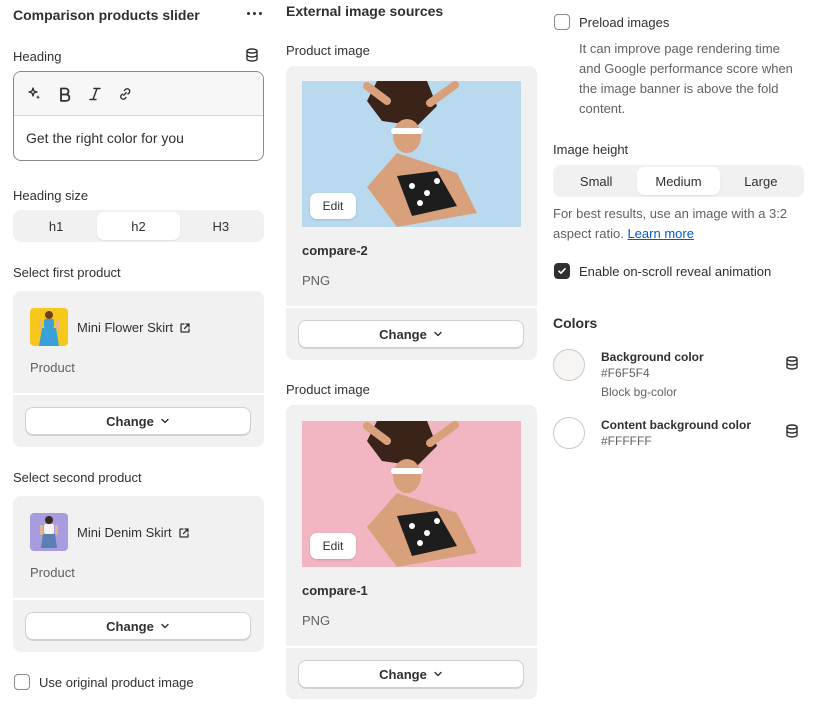 This screenshot has height=720, width=816. What do you see at coordinates (138, 94) in the screenshot?
I see `editor-toolbar` at bounding box center [138, 94].